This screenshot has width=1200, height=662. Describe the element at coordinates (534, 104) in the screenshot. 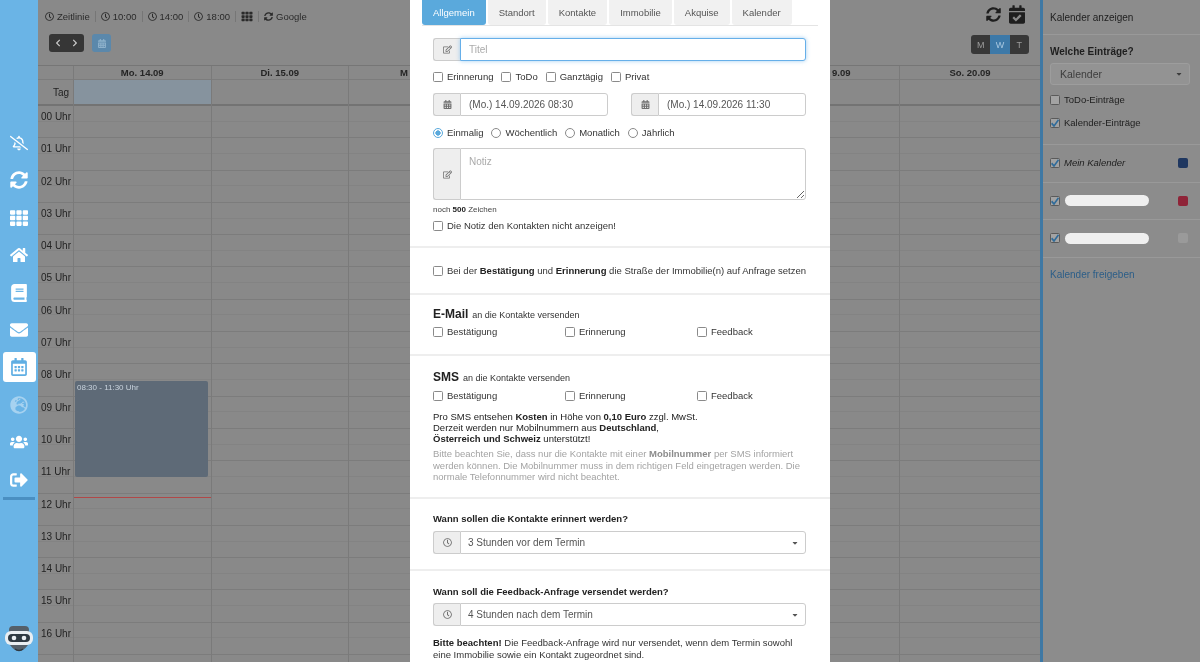

I see `start-date-input: (Mo.) 14.09.2026 08:30` at that location.